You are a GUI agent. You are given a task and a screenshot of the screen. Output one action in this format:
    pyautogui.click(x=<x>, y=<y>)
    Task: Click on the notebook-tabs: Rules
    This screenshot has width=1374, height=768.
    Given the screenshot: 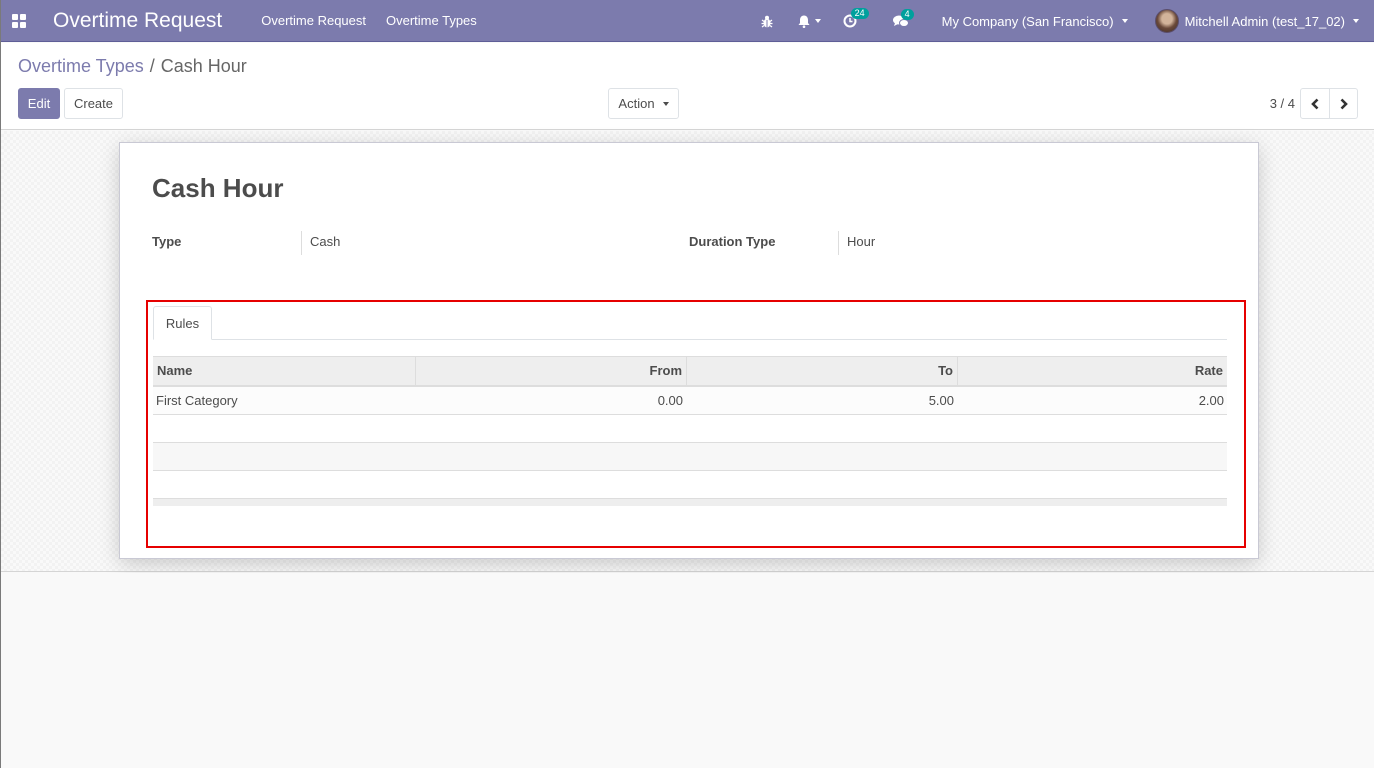 What is the action you would take?
    pyautogui.click(x=690, y=323)
    